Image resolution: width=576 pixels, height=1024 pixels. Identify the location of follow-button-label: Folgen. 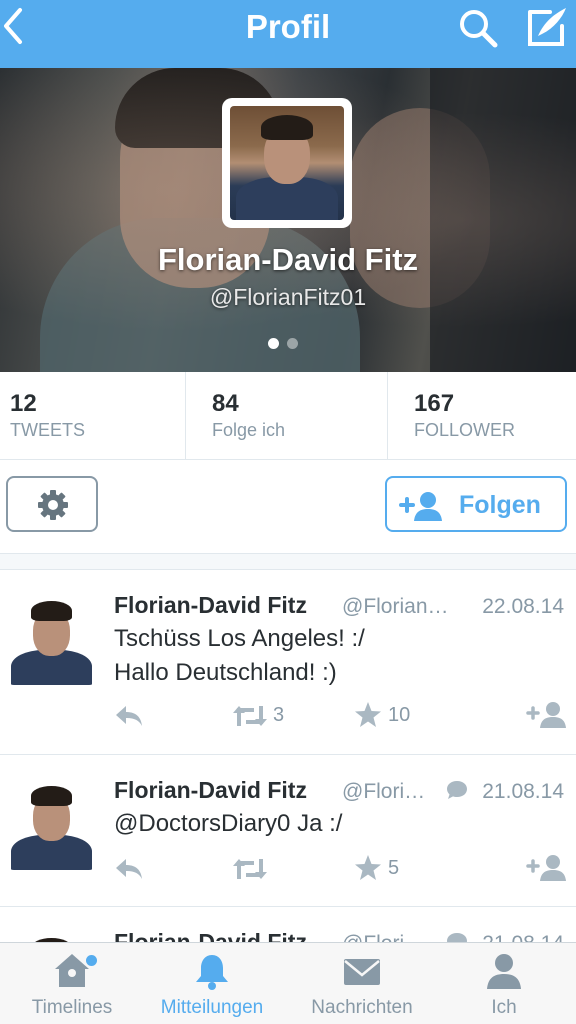
(500, 505).